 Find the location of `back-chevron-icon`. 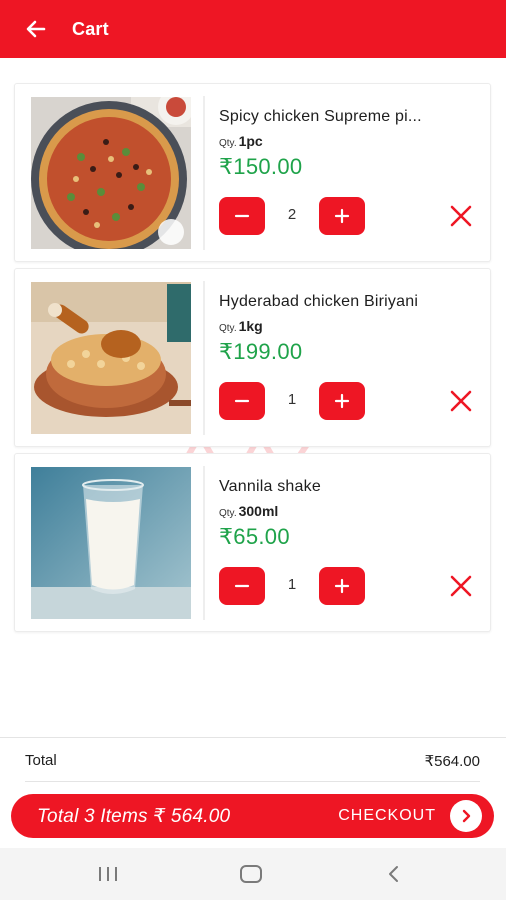

back-chevron-icon is located at coordinates (393, 874).